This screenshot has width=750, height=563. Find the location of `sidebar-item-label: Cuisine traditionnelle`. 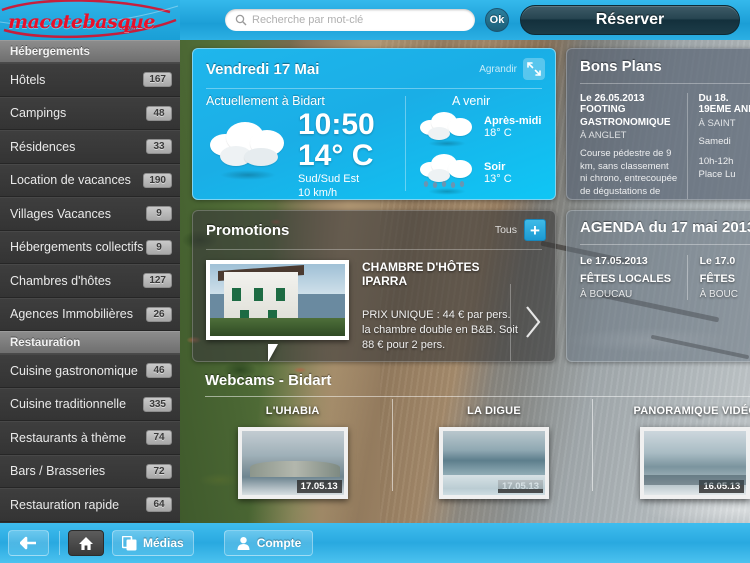

sidebar-item-label: Cuisine traditionnelle is located at coordinates (68, 404).